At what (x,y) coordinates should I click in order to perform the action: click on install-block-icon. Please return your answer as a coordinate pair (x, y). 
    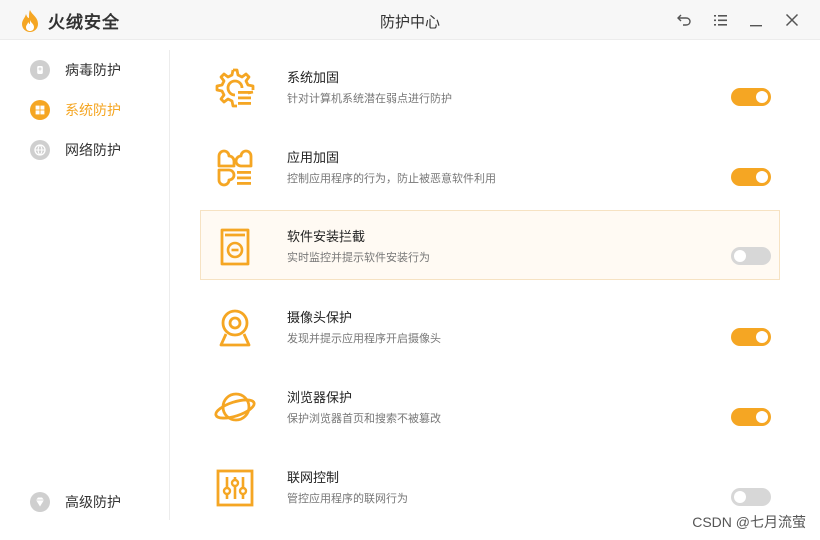
    Looking at the image, I should click on (235, 247).